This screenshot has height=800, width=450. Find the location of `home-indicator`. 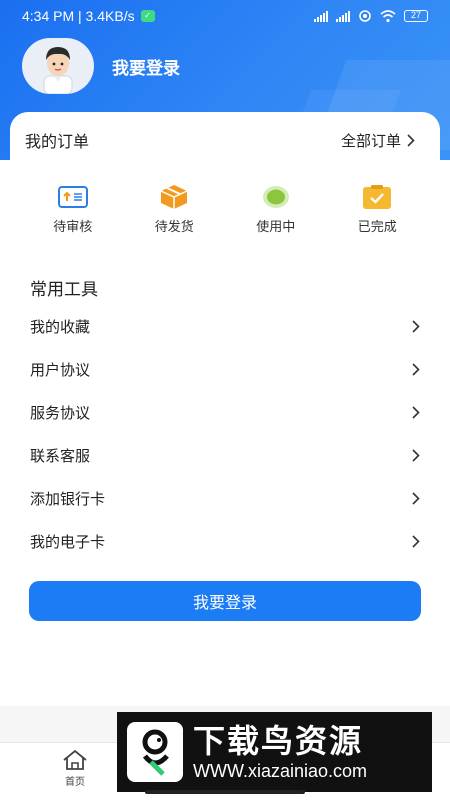

home-indicator is located at coordinates (225, 792).